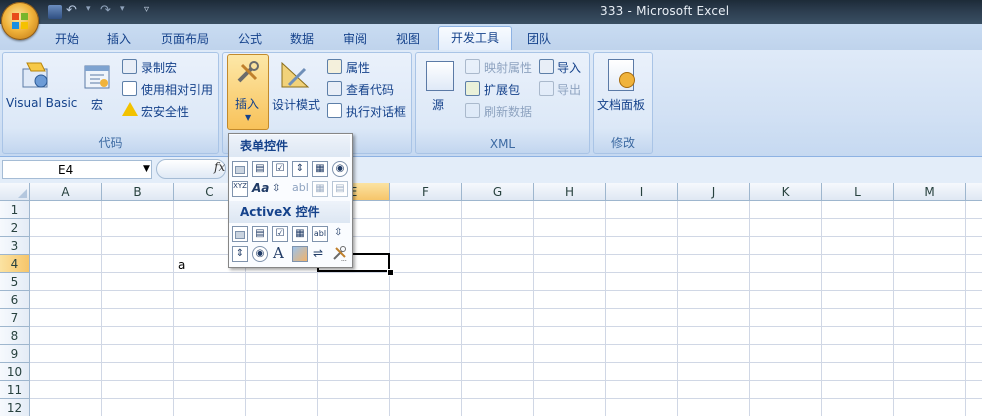  Describe the element at coordinates (974, 192) in the screenshot. I see `column-header` at that location.